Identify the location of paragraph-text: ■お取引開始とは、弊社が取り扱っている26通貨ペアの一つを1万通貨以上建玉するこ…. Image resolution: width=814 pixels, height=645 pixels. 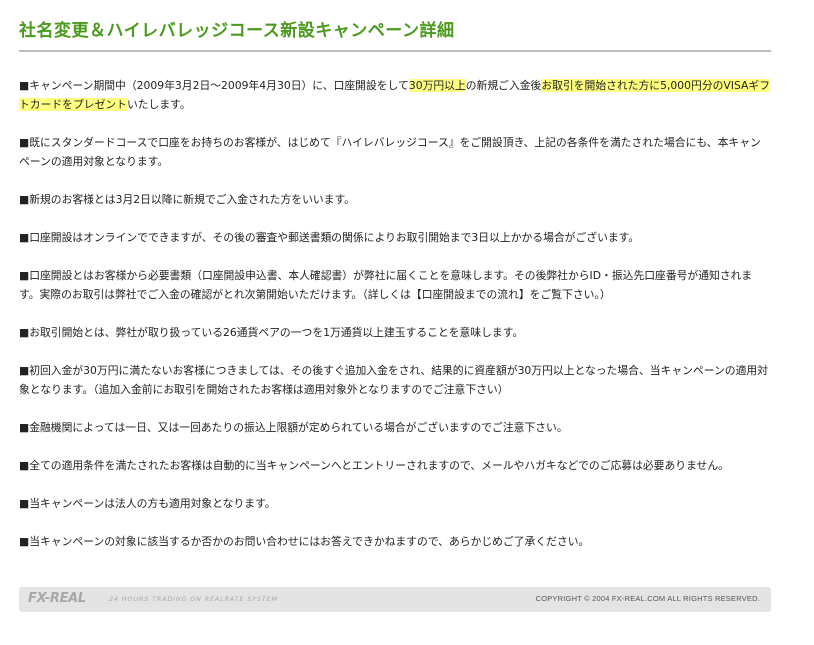
(271, 332).